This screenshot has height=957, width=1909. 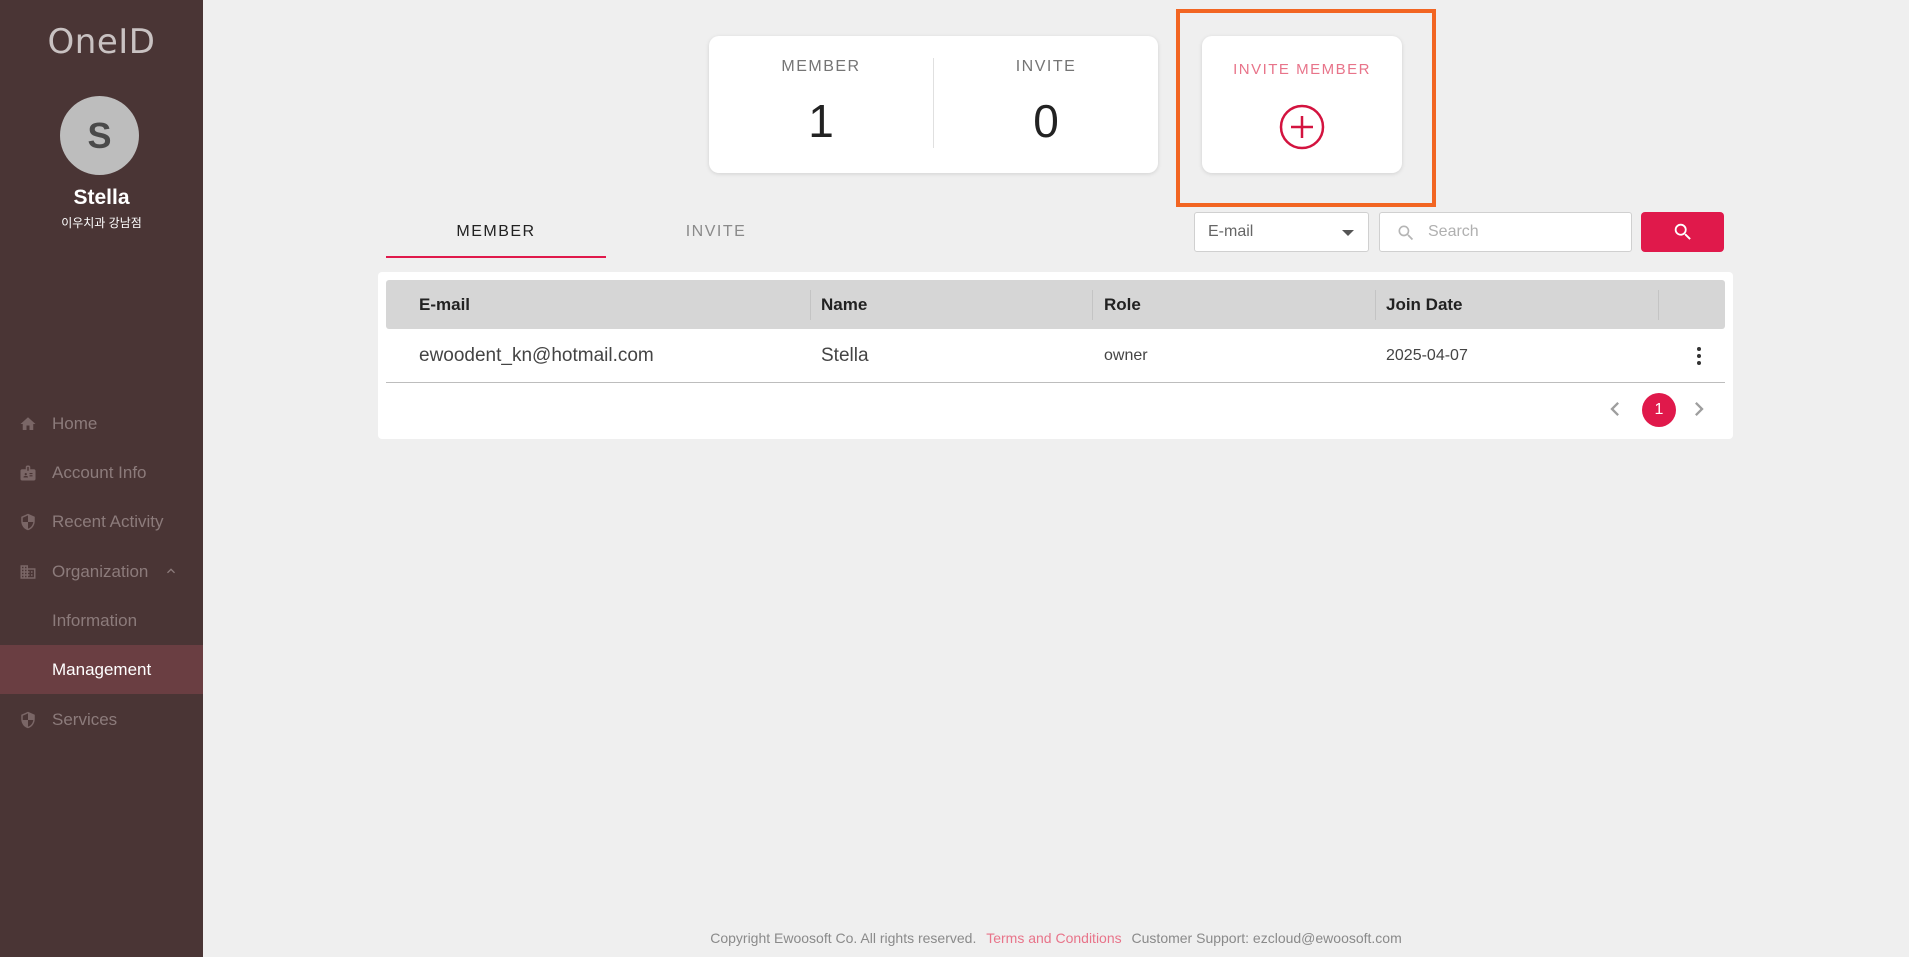 What do you see at coordinates (28, 424) in the screenshot?
I see `home-icon` at bounding box center [28, 424].